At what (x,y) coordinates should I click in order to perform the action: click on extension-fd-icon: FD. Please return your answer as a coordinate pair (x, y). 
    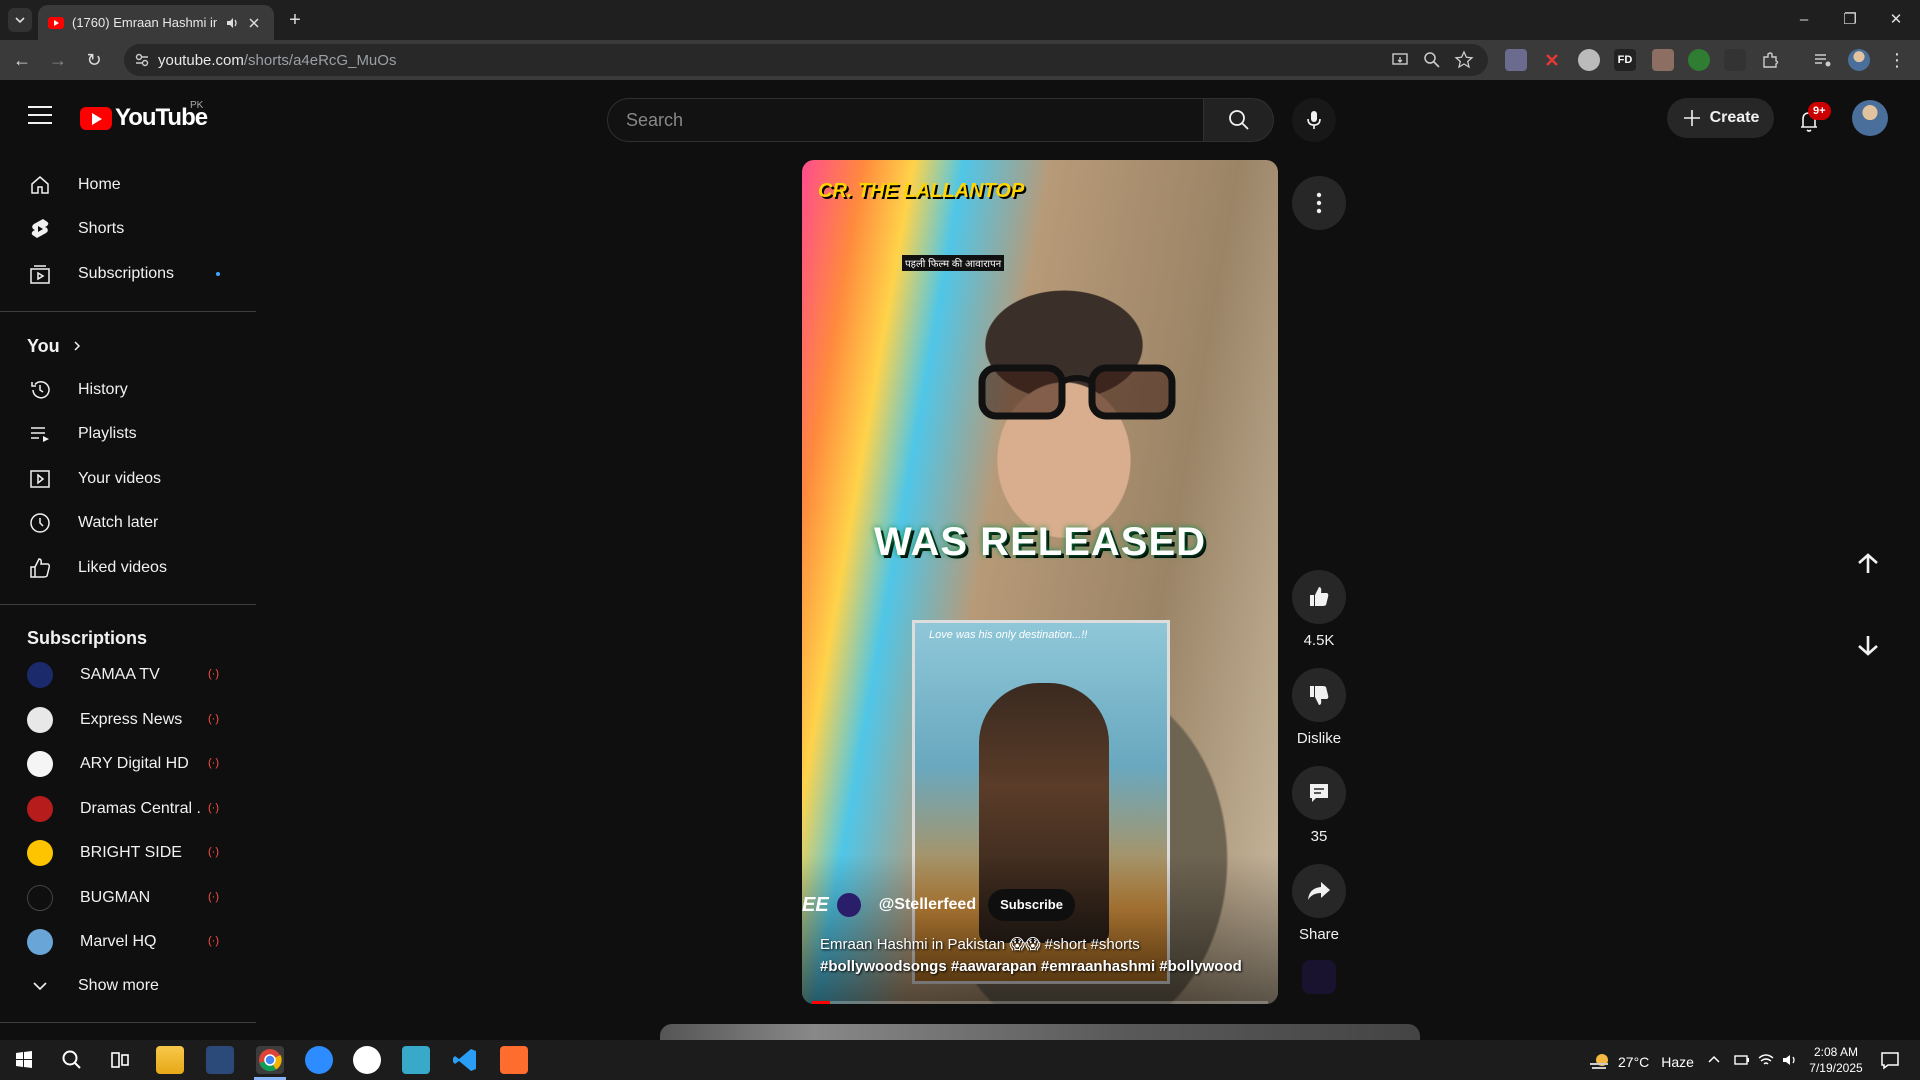
    Looking at the image, I should click on (1625, 60).